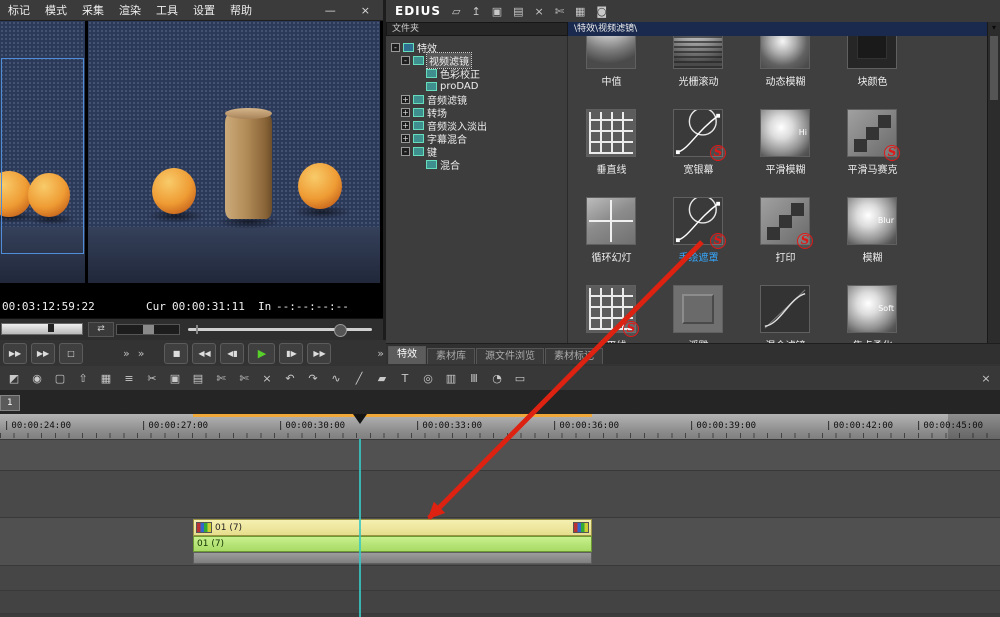 This screenshot has width=1000, height=617. I want to click on tab-effects: 特效, so click(407, 355).